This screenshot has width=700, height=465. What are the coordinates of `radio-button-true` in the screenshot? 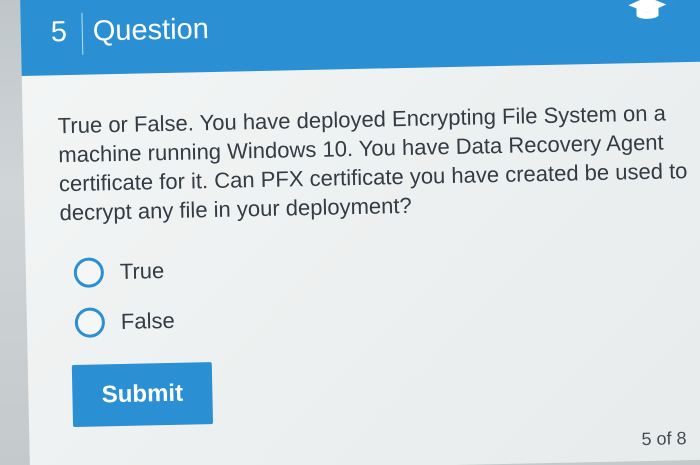 It's located at (89, 272).